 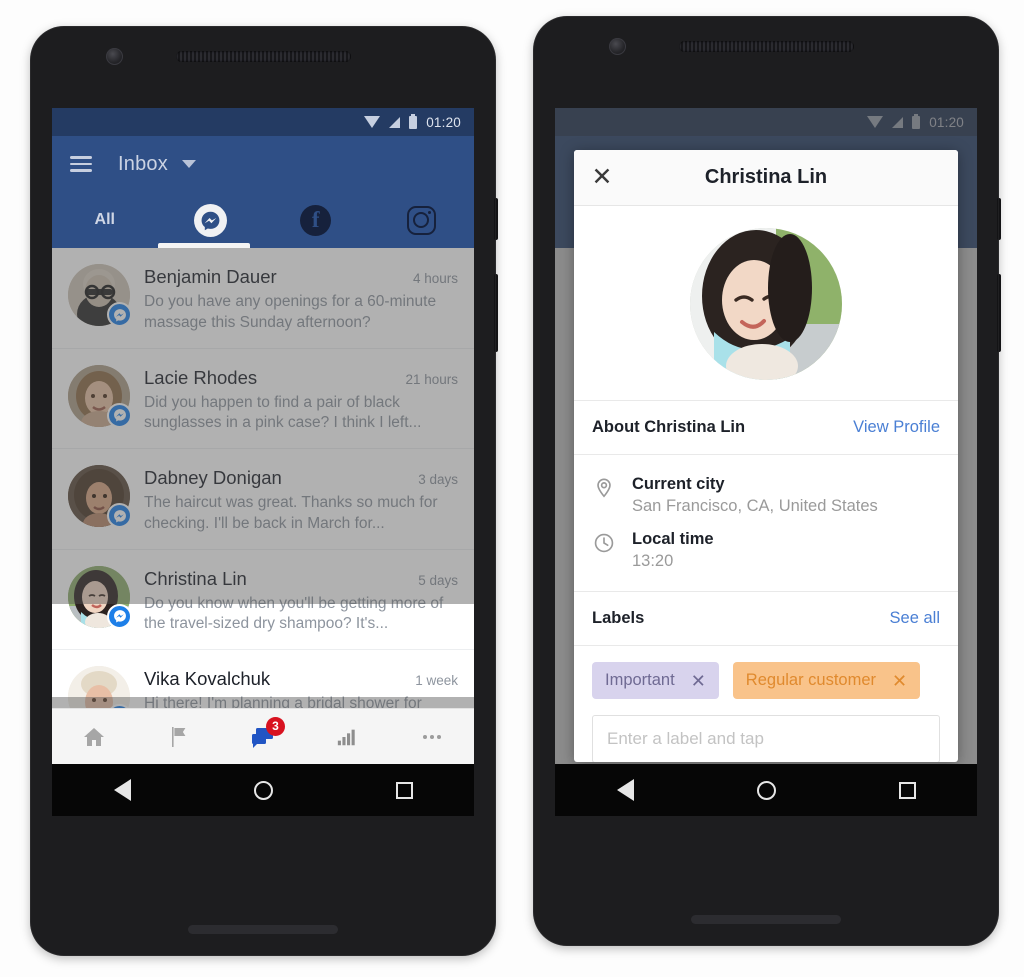 I want to click on bottom-nav-messages: 3, so click(x=263, y=736).